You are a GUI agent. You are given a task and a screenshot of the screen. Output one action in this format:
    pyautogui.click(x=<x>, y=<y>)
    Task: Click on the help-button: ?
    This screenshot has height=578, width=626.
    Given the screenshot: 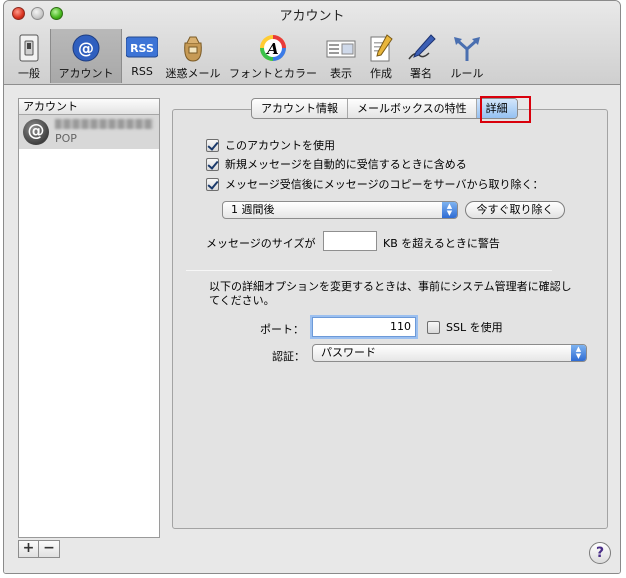 What is the action you would take?
    pyautogui.click(x=600, y=553)
    